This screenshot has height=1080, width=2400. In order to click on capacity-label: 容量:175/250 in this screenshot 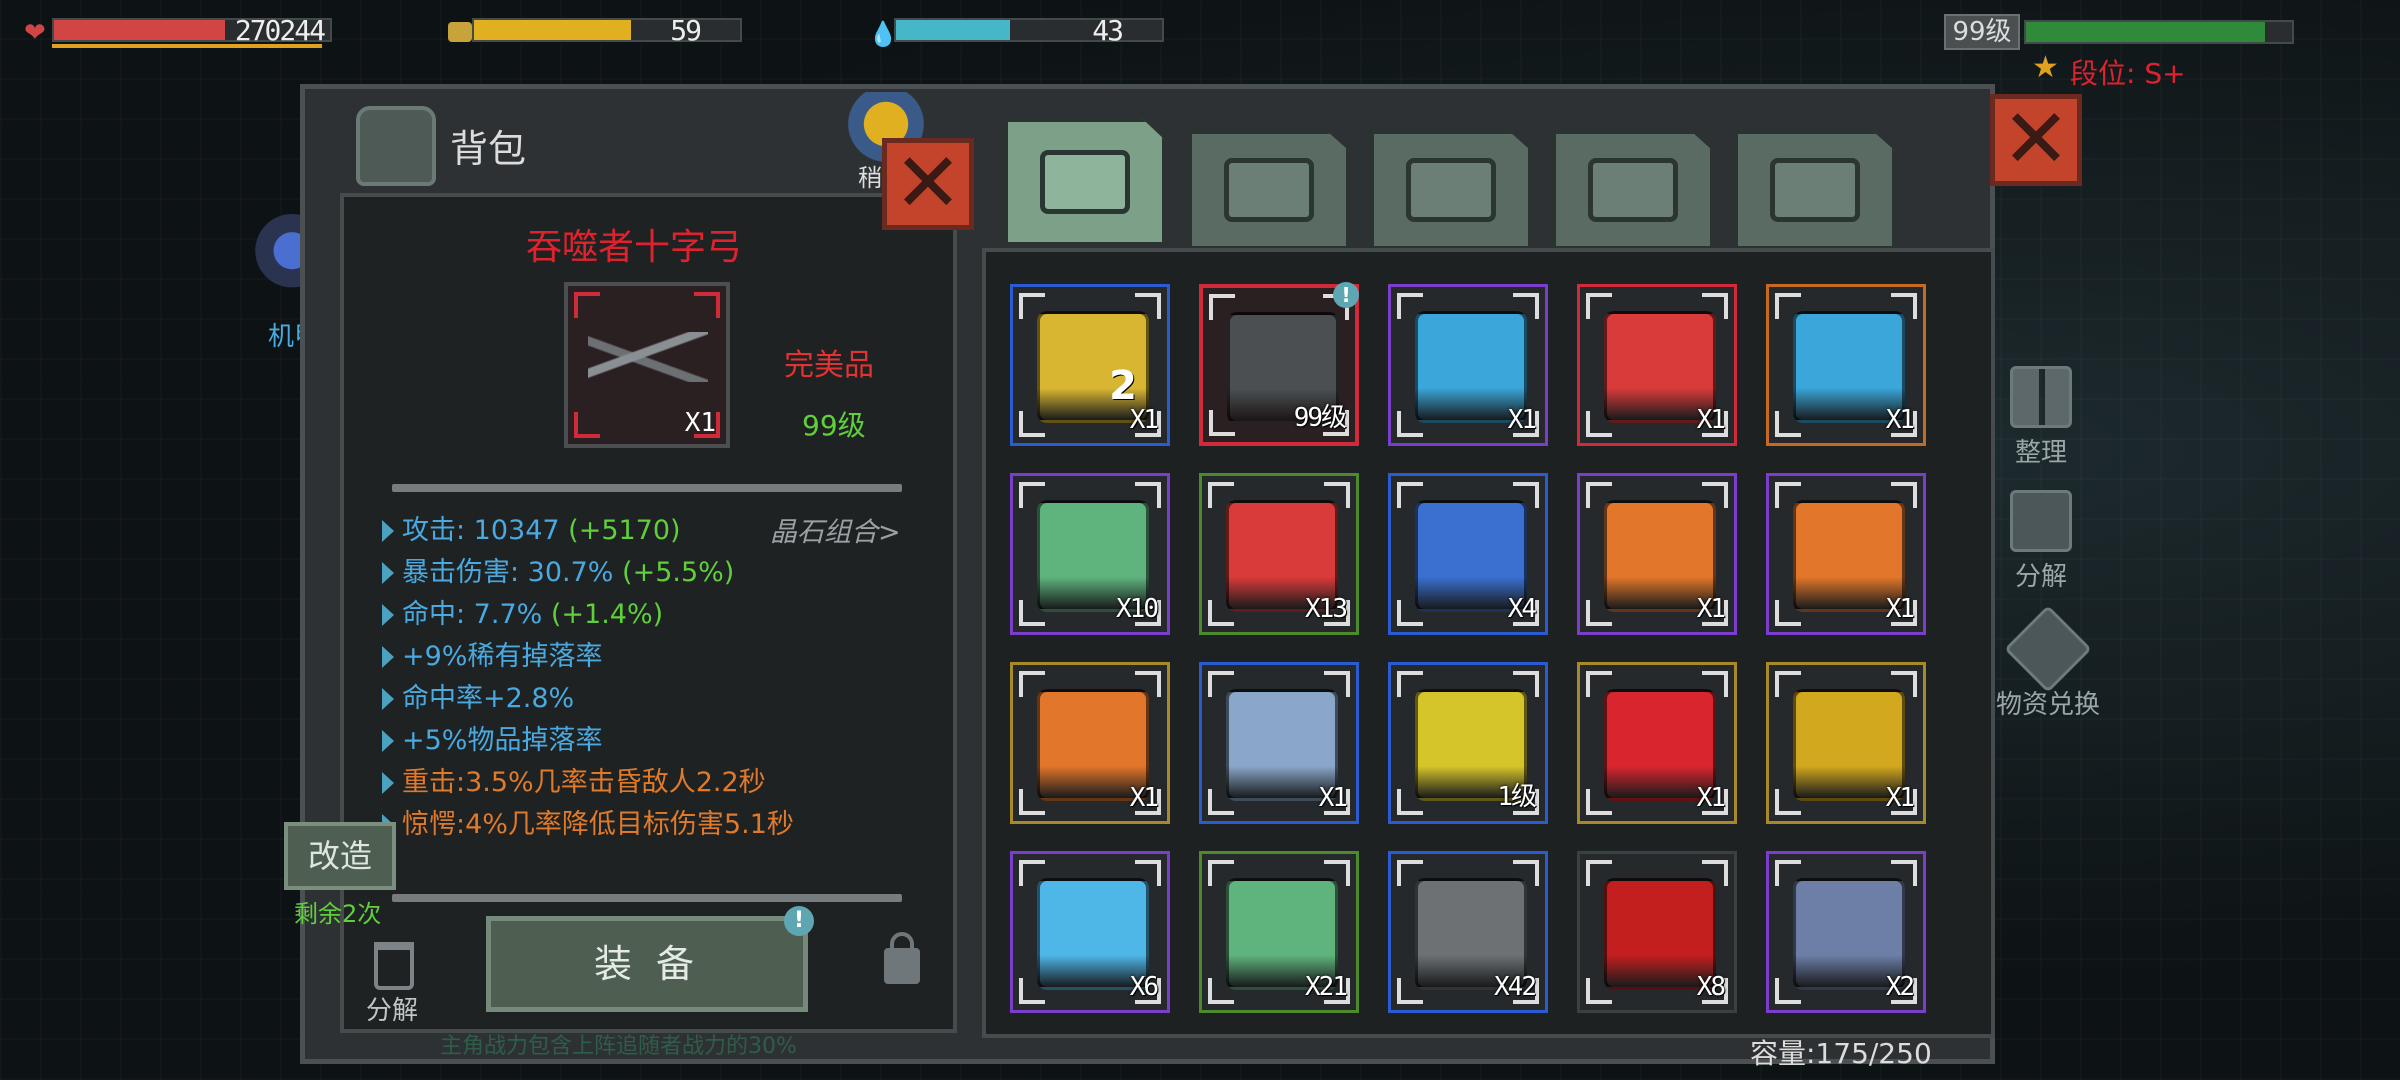, I will do `click(1841, 1053)`.